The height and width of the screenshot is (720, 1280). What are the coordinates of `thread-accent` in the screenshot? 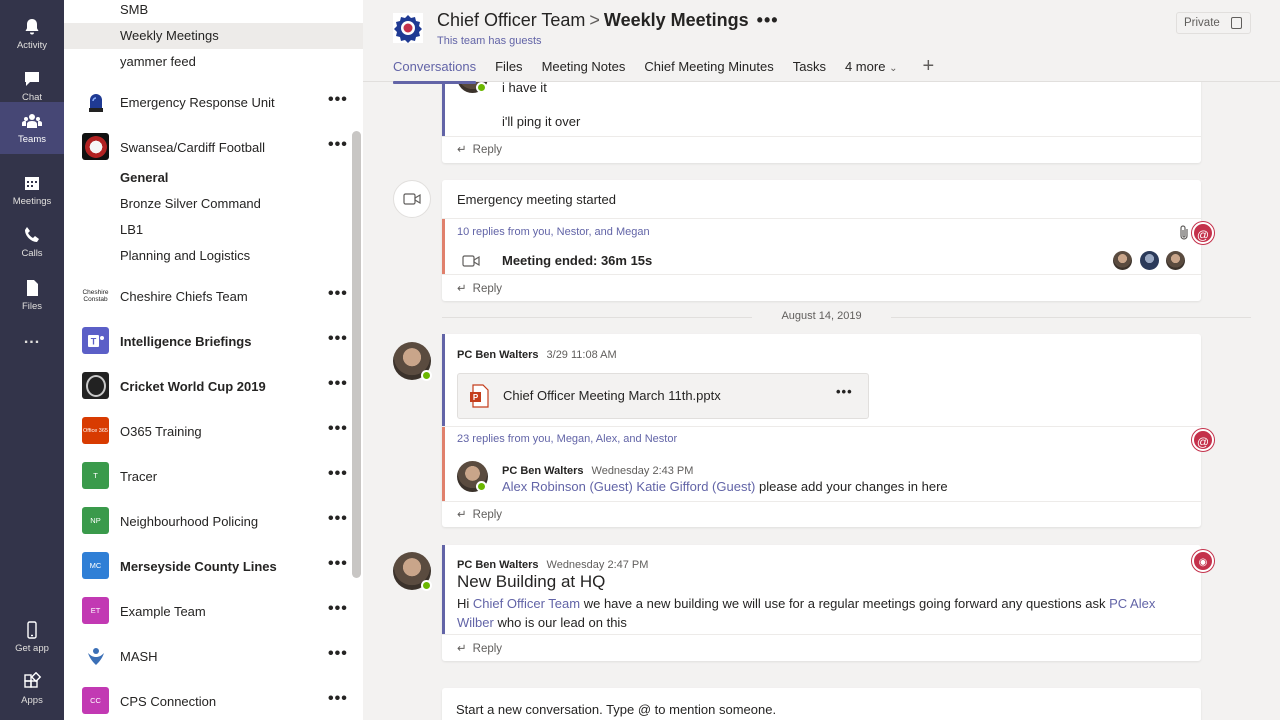 It's located at (443, 589).